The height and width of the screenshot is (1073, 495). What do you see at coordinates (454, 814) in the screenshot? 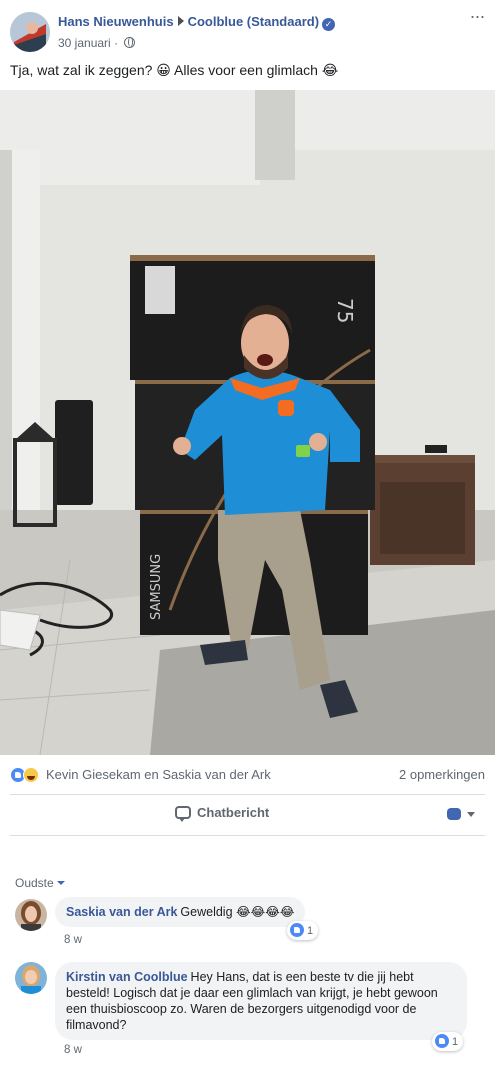
I see `page-identity-icon` at bounding box center [454, 814].